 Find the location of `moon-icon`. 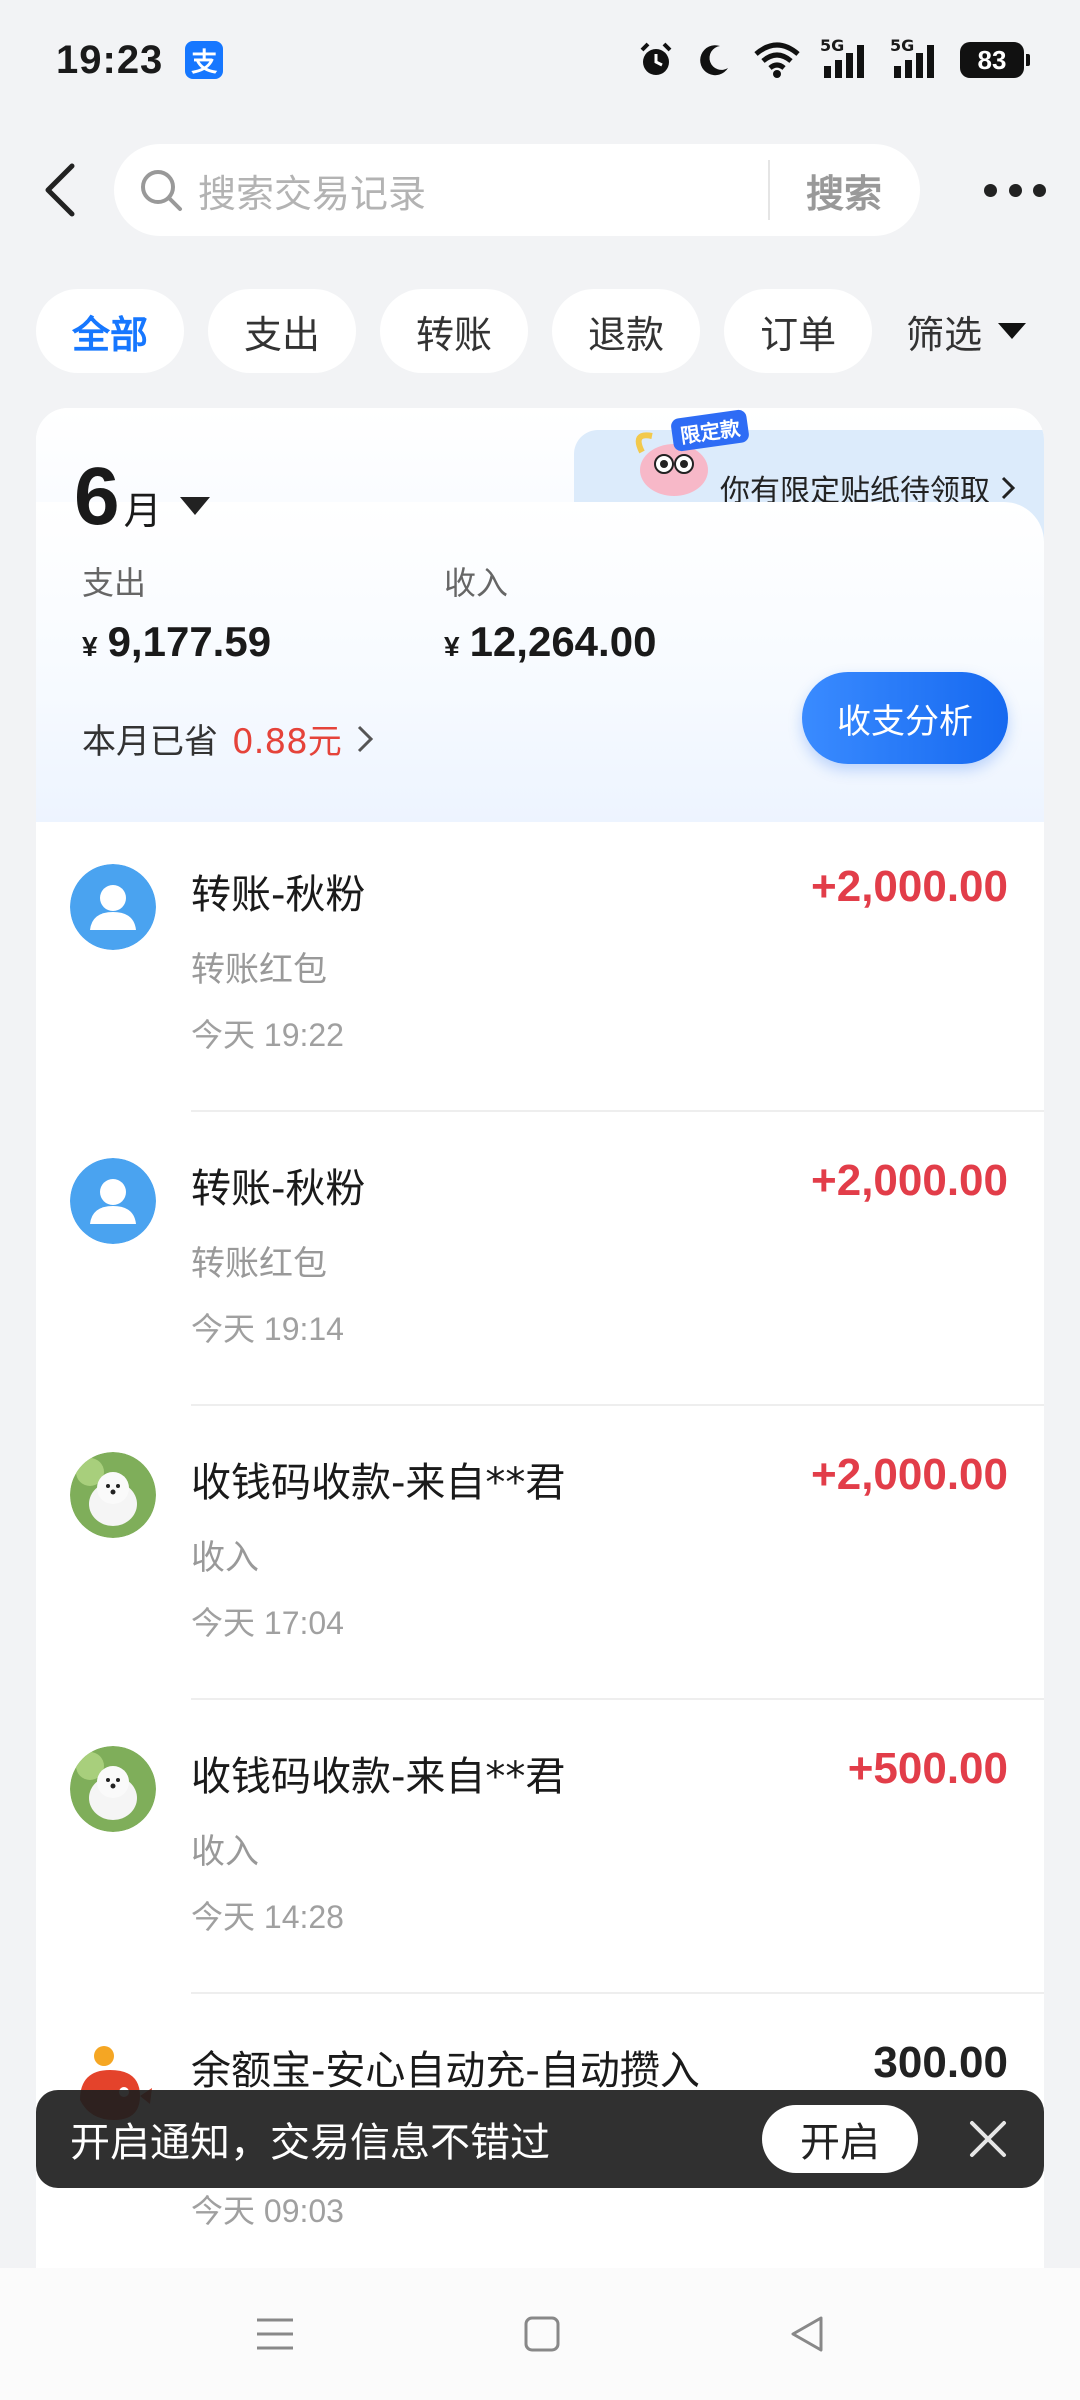

moon-icon is located at coordinates (714, 60).